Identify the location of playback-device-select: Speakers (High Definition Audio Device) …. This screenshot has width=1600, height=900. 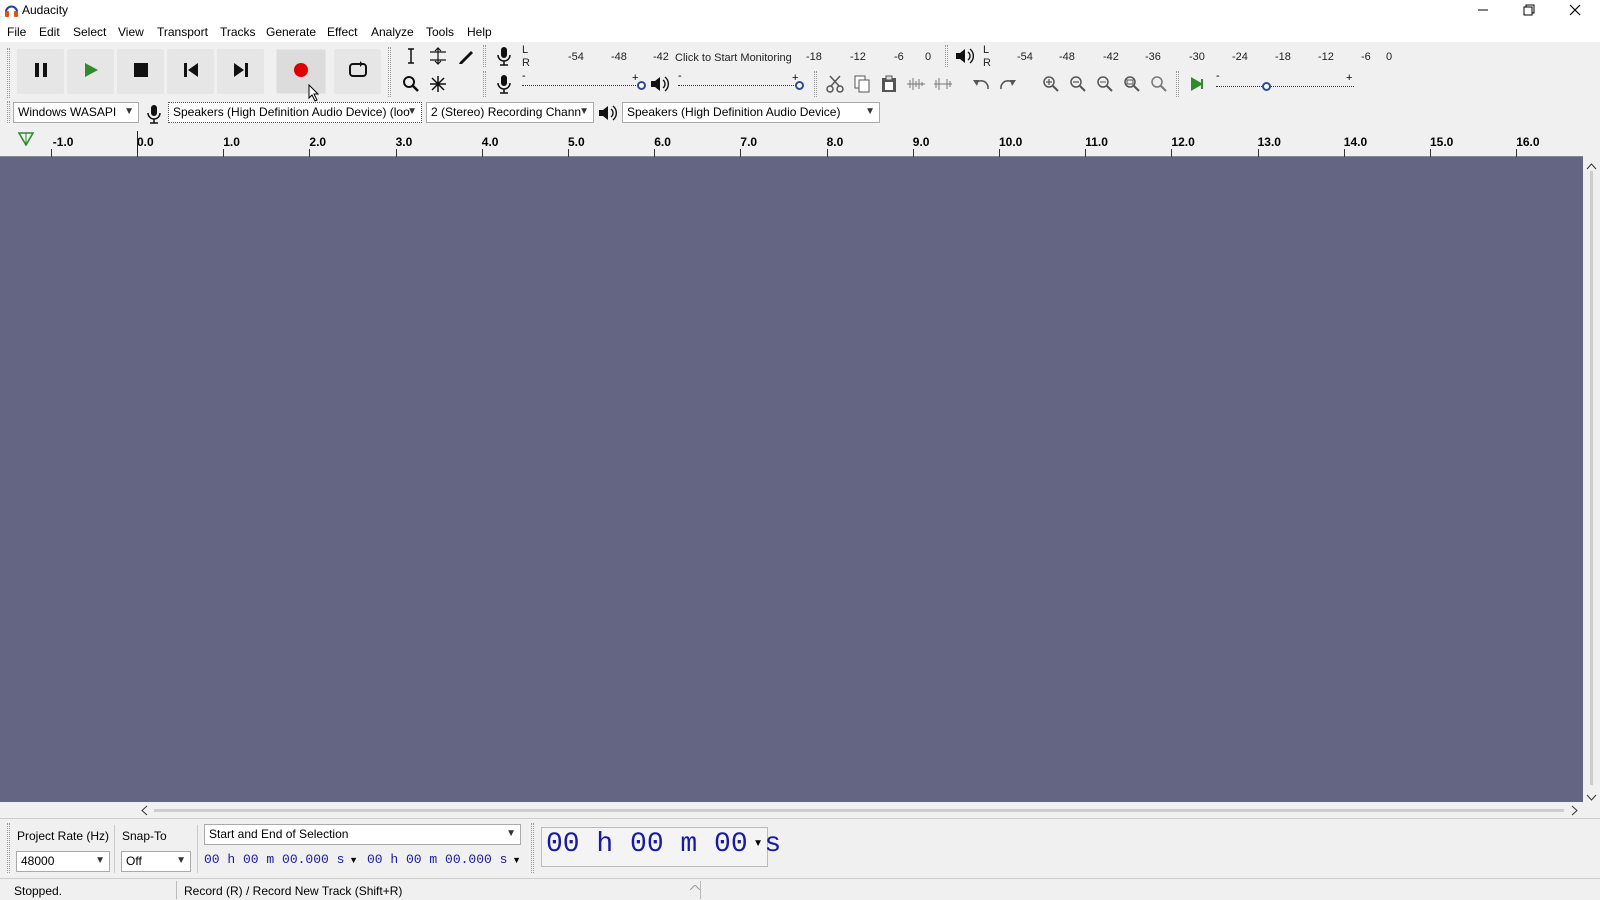
(751, 112).